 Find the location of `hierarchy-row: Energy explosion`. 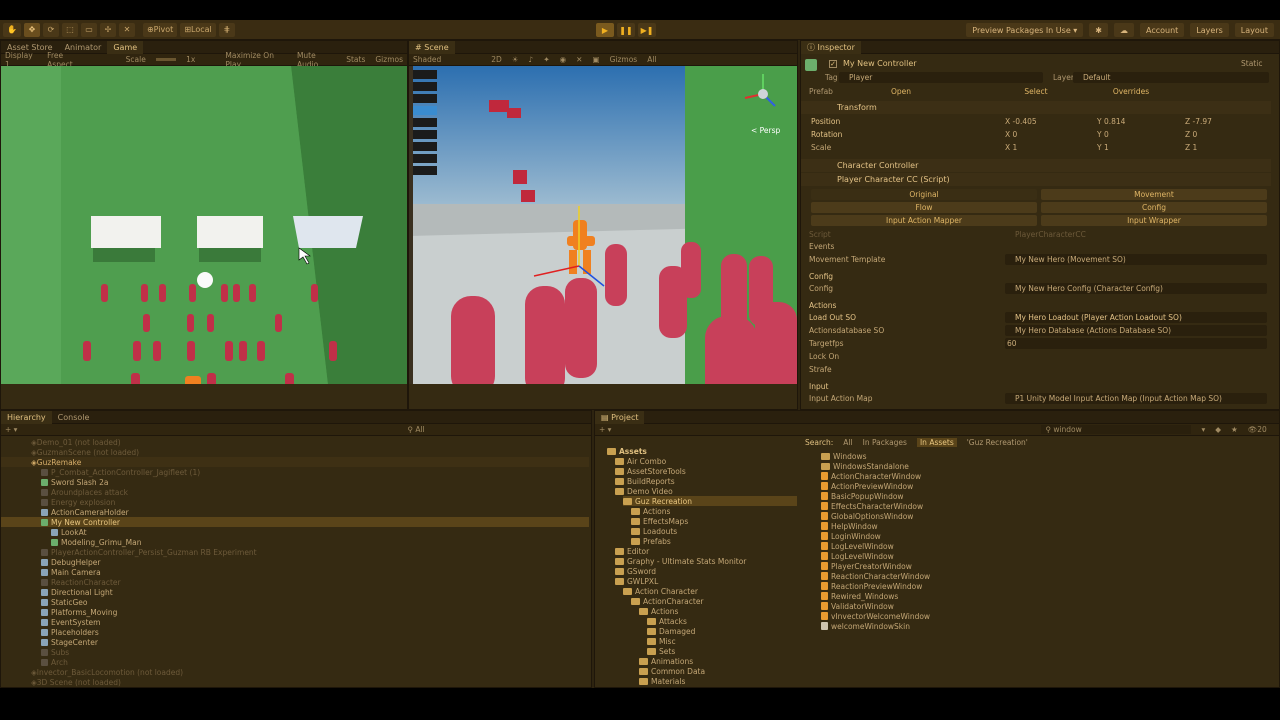

hierarchy-row: Energy explosion is located at coordinates (295, 502).